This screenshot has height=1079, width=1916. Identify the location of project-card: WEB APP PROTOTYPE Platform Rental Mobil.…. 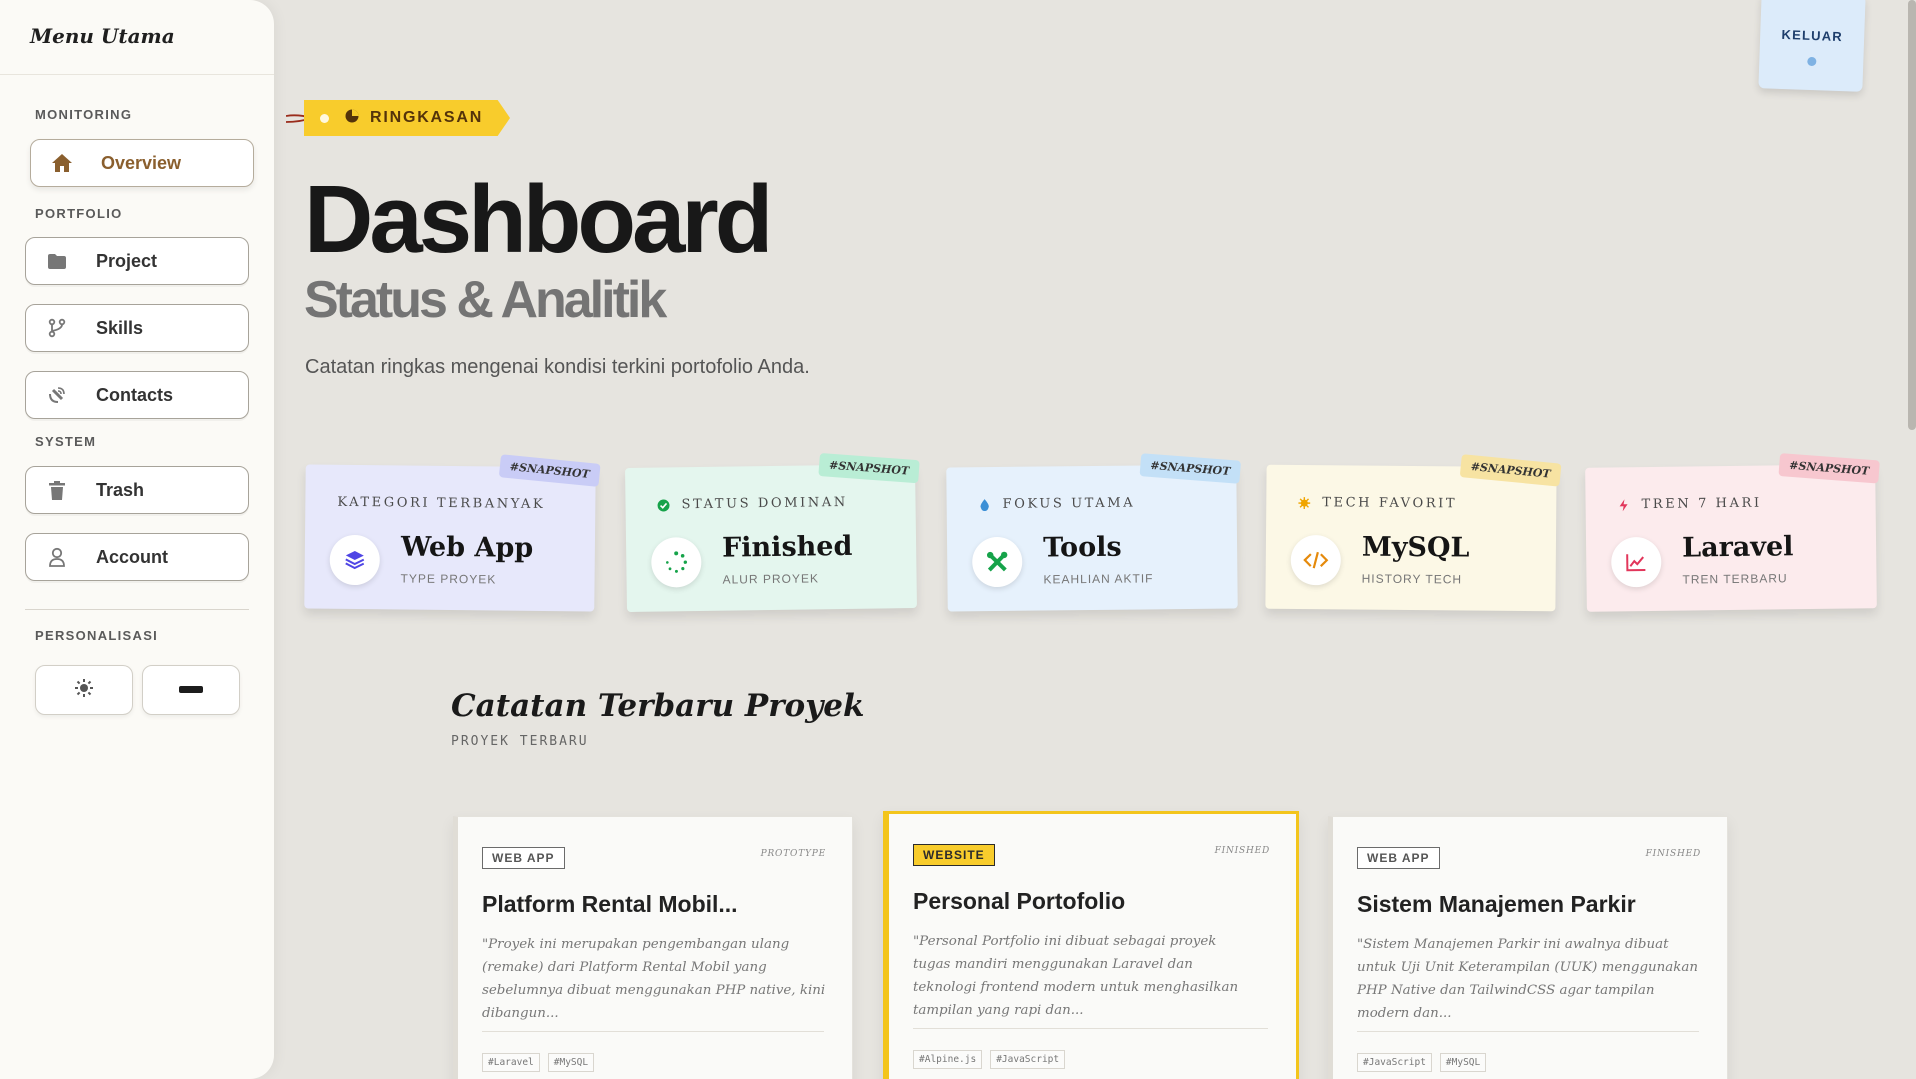
(653, 947).